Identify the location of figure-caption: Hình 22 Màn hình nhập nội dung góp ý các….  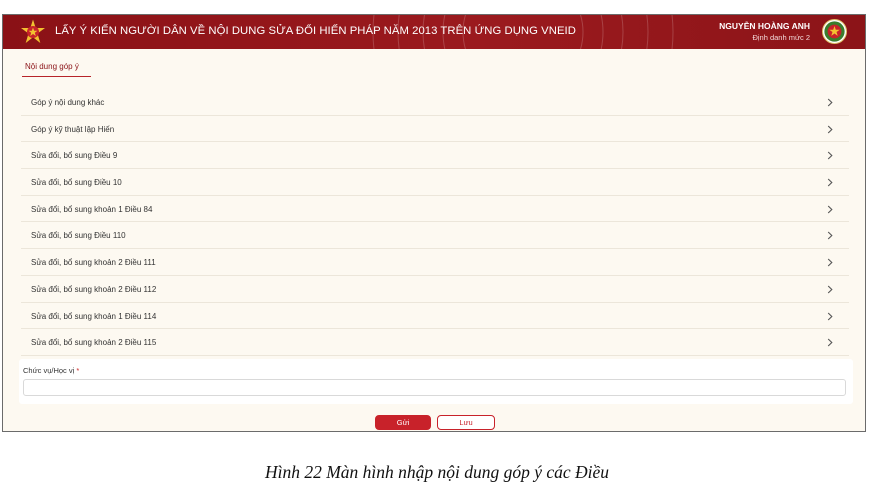
(437, 472).